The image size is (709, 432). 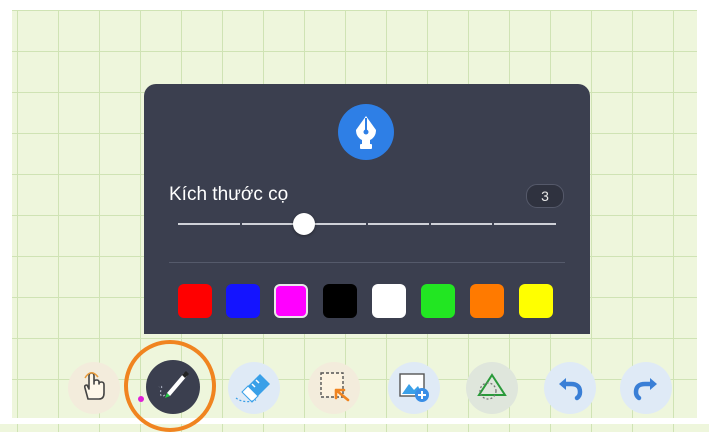 I want to click on fountain-pen-nib-icon, so click(x=366, y=132).